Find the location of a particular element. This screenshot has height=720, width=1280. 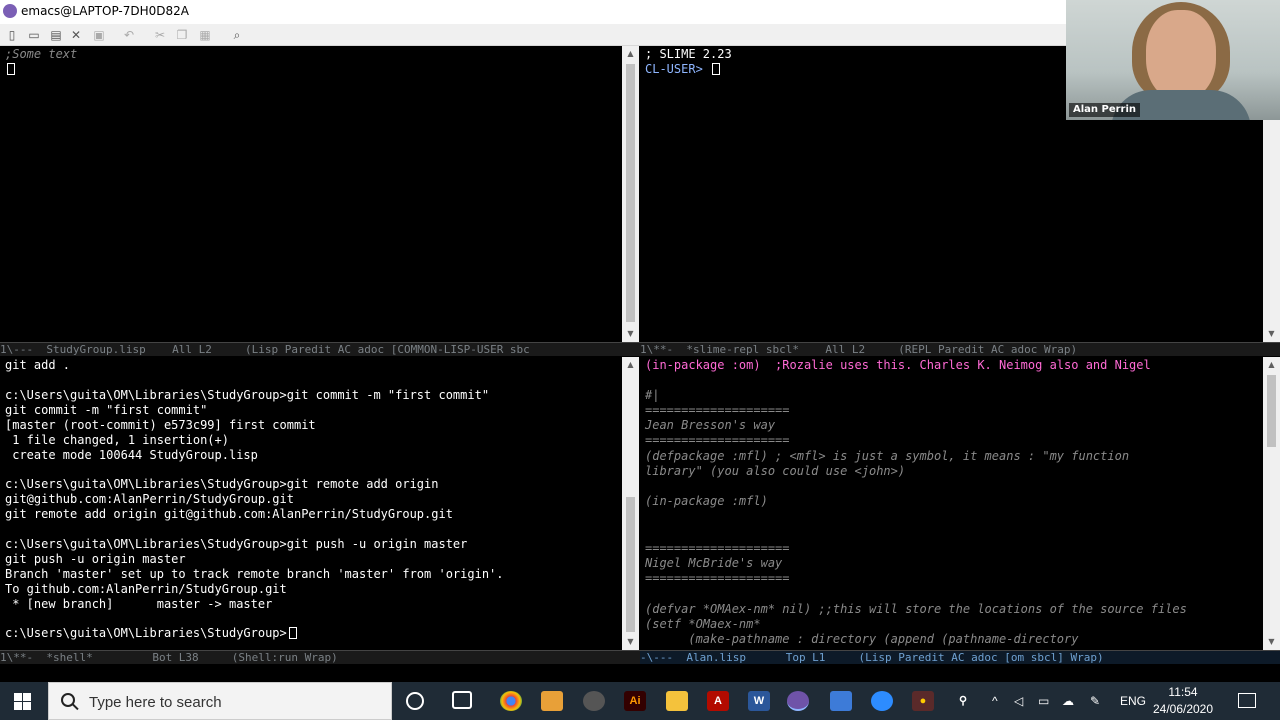

paste-icon: ▦ is located at coordinates (205, 35).